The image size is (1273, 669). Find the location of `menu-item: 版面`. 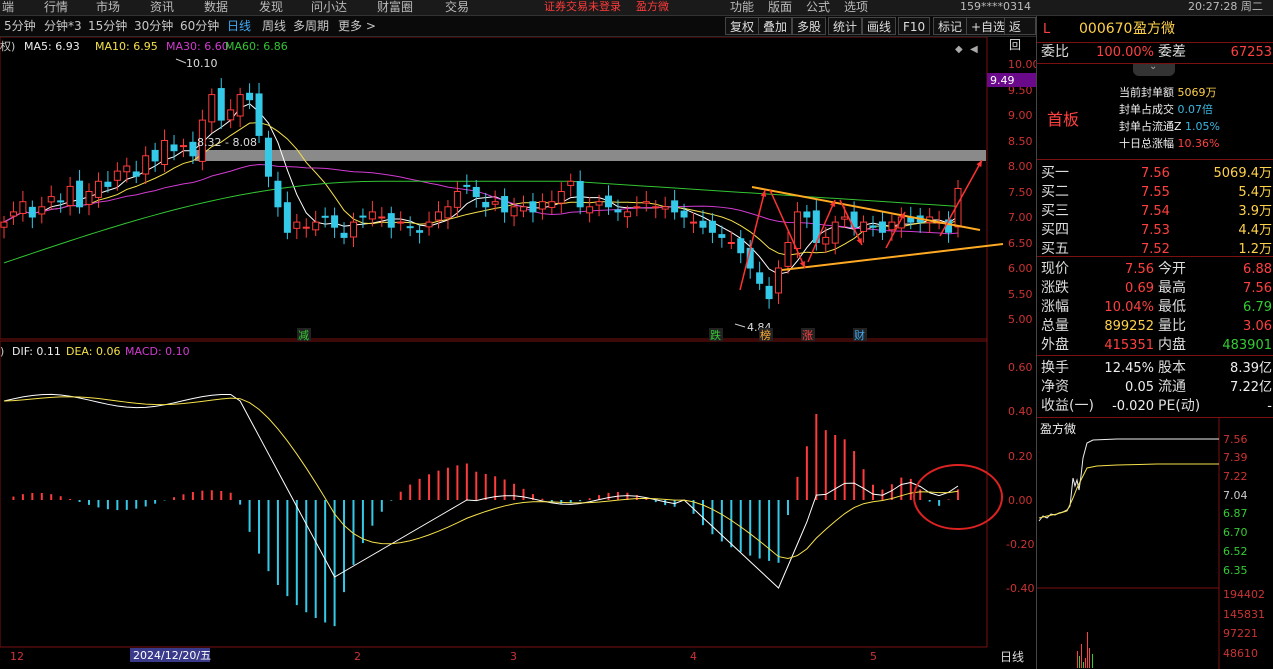

menu-item: 版面 is located at coordinates (780, 7).